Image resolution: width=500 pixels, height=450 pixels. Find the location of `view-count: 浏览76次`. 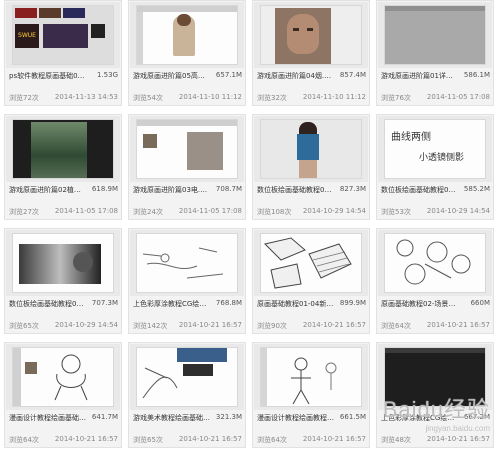

view-count: 浏览76次 is located at coordinates (396, 98).